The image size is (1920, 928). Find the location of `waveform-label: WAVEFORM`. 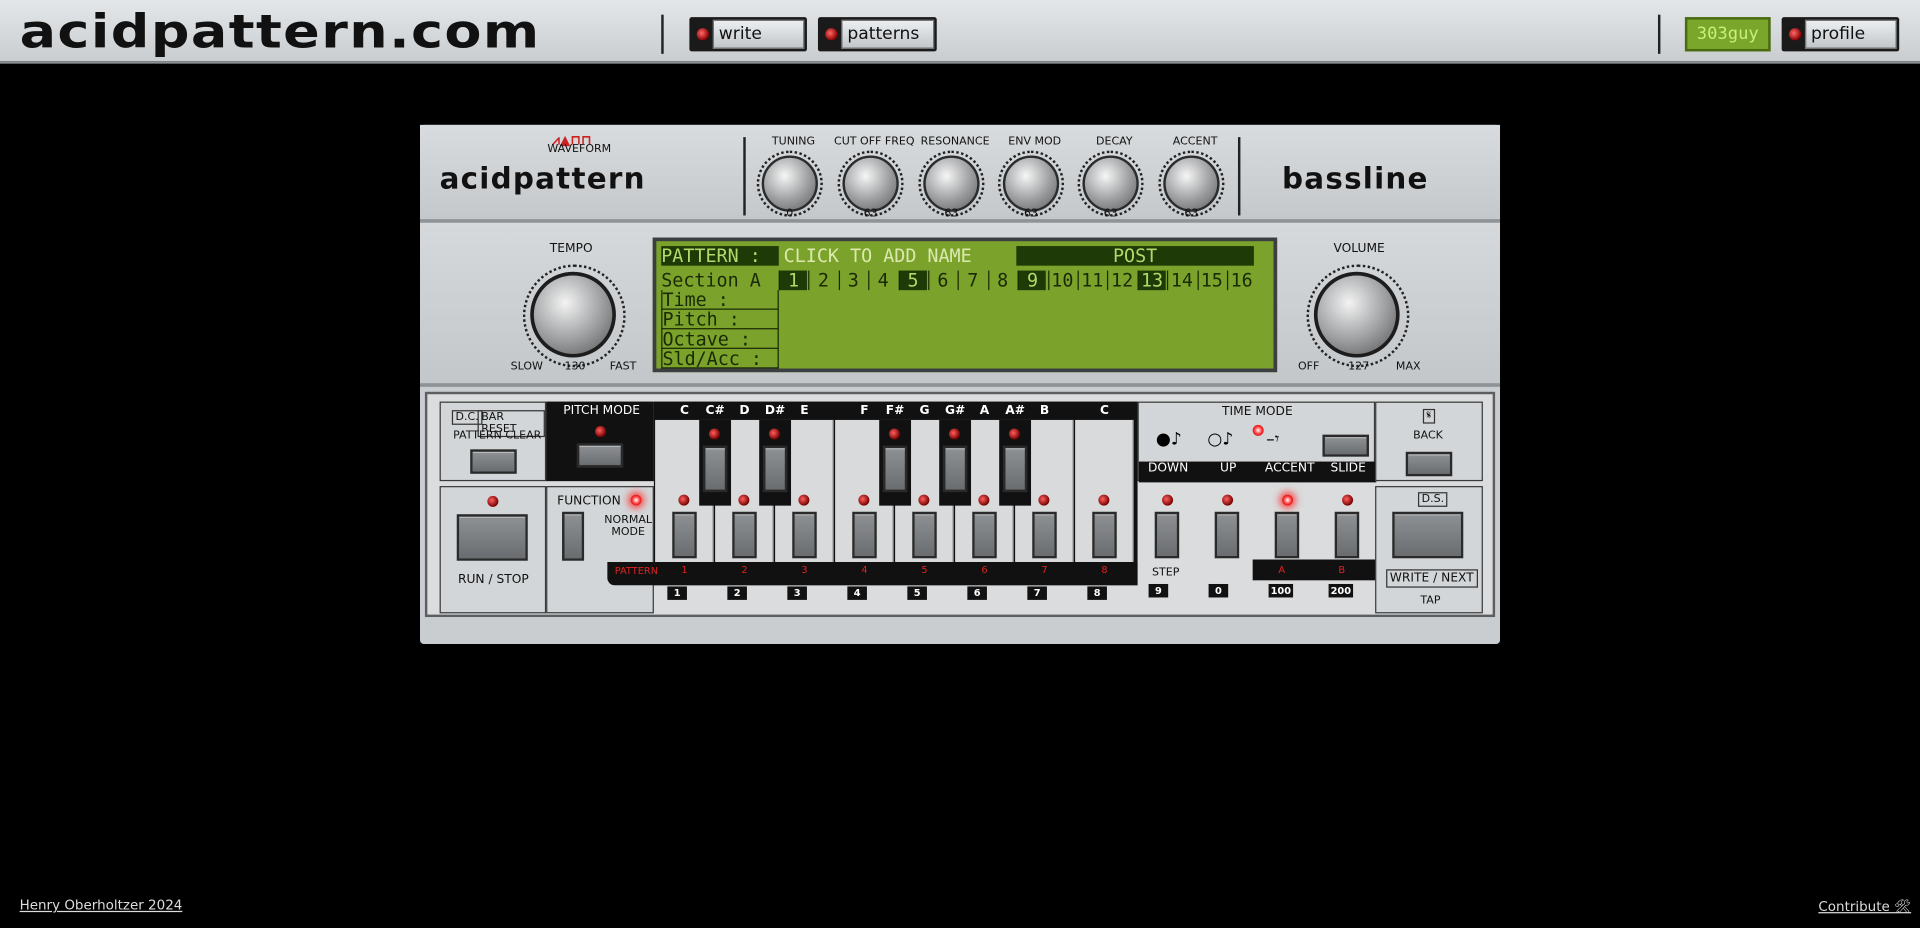

waveform-label: WAVEFORM is located at coordinates (579, 149).